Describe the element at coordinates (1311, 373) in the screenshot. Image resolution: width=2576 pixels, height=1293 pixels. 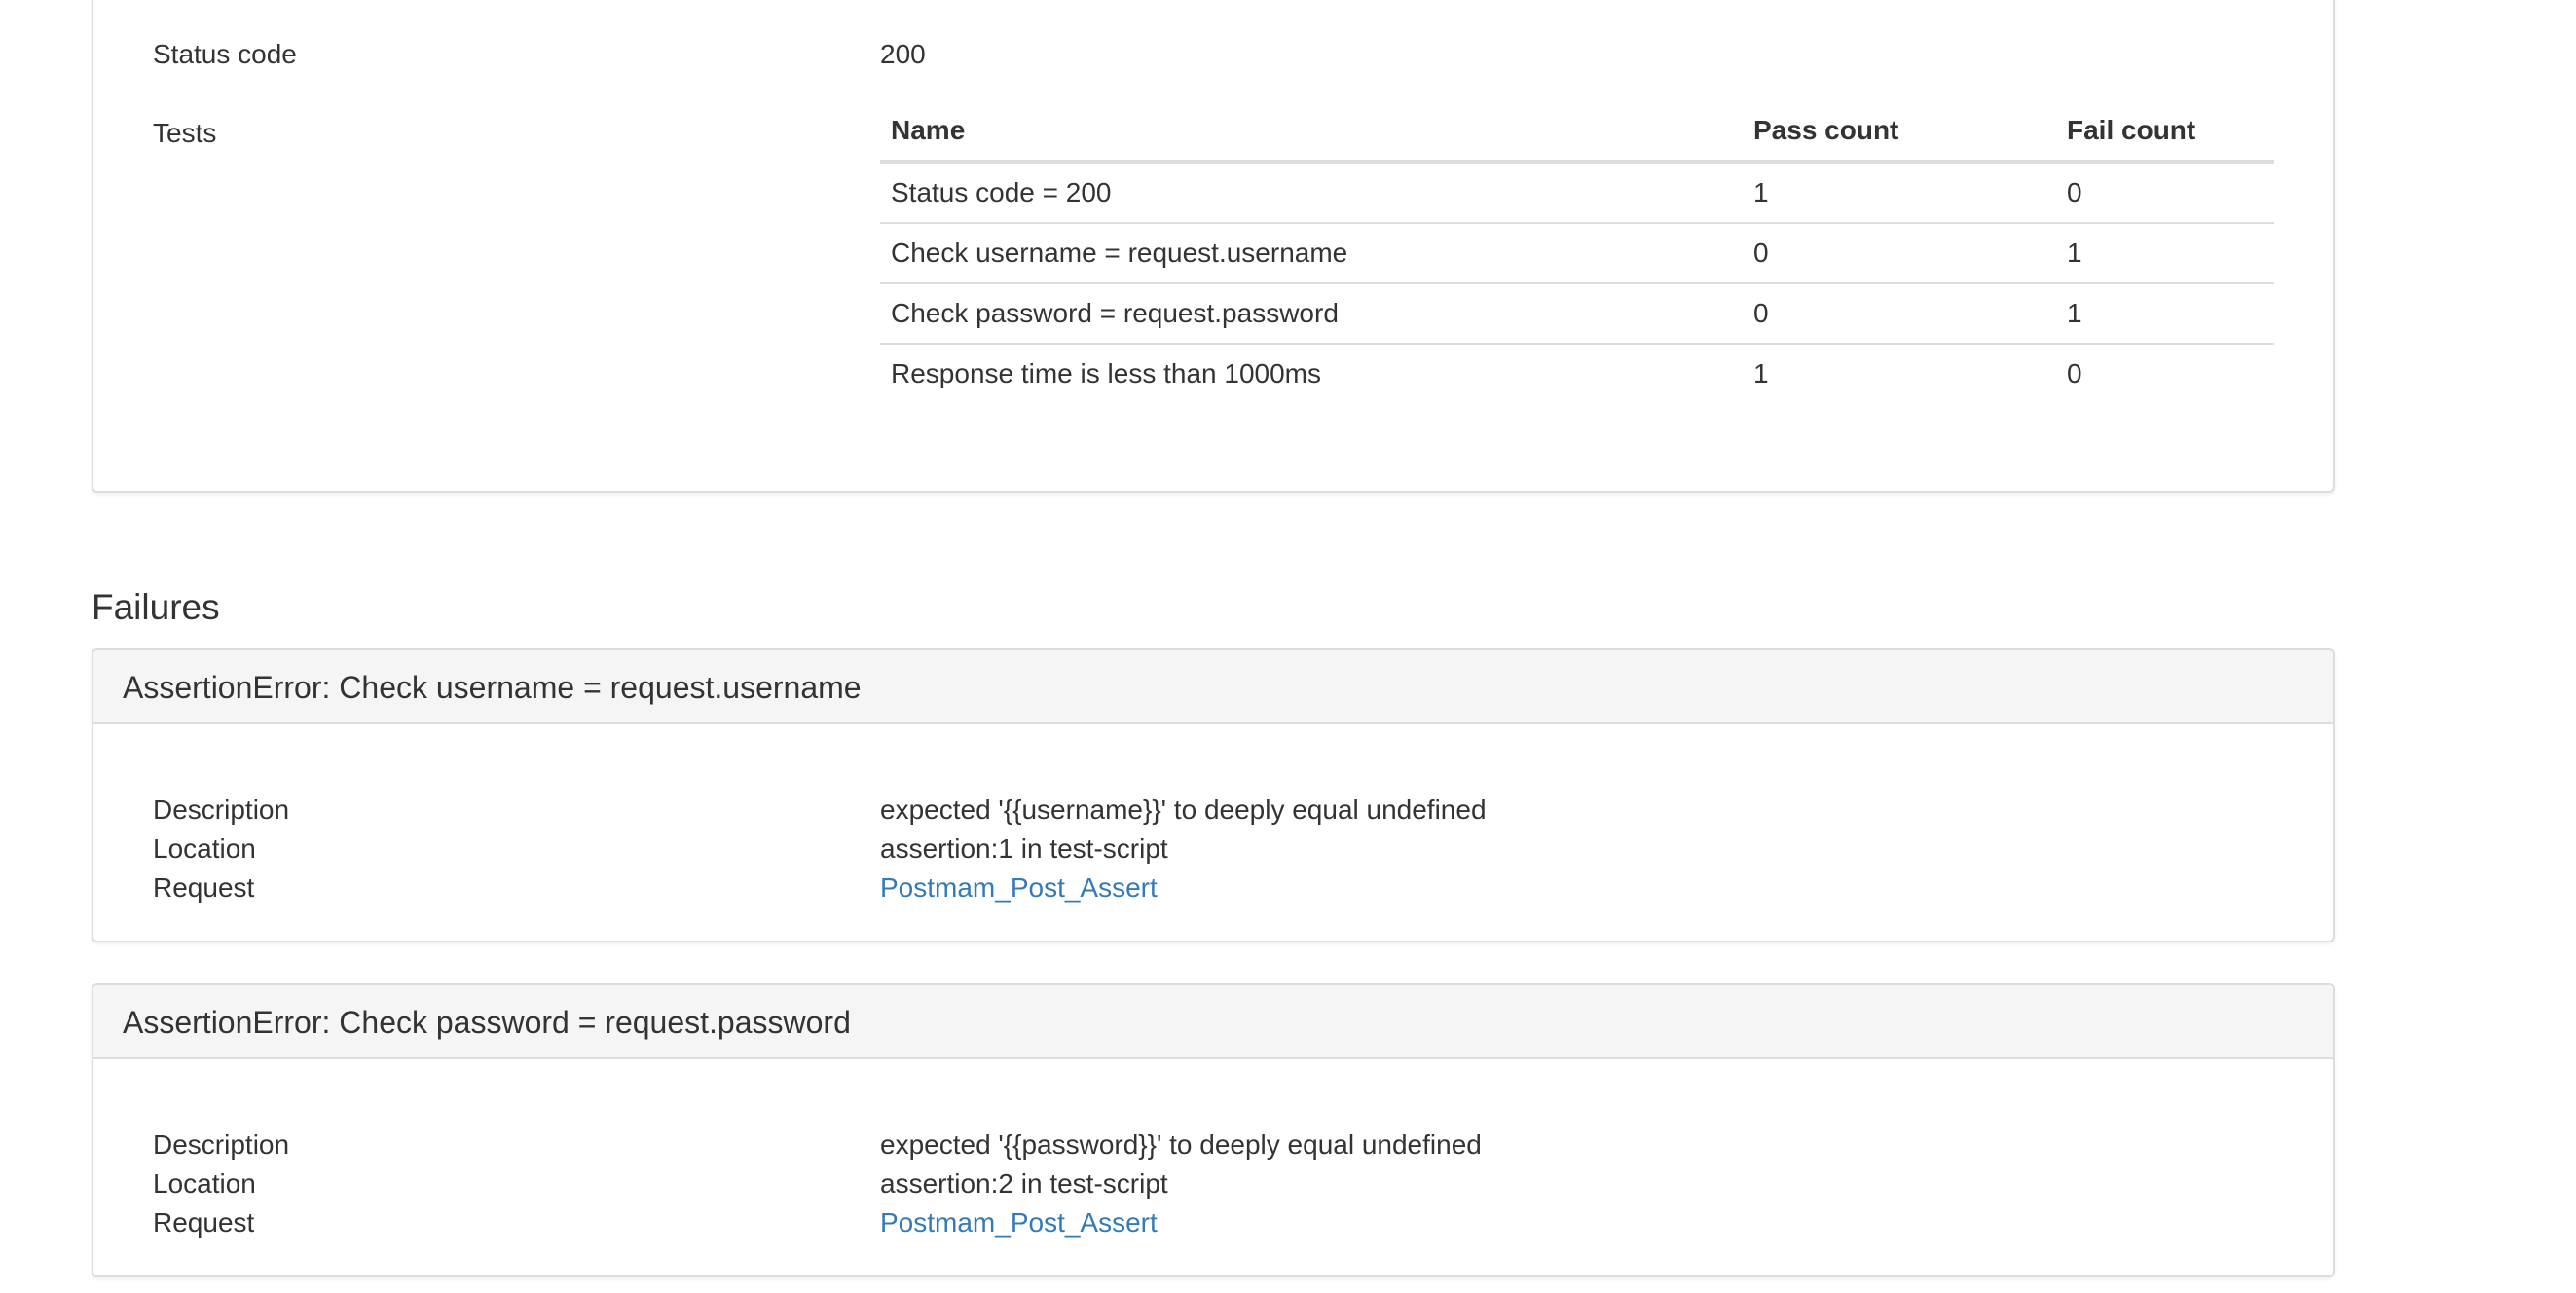
I see `test-name-cell: Response time is less than 1000ms` at that location.